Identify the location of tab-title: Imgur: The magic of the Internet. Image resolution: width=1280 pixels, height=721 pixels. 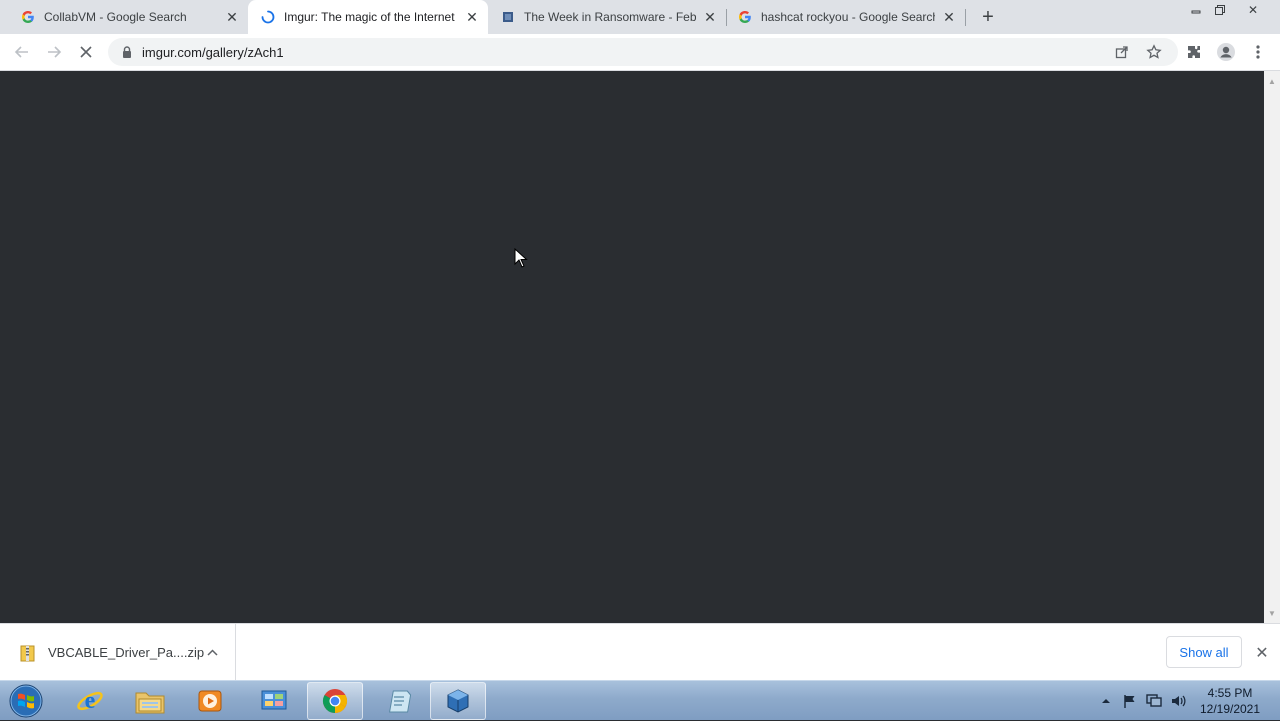
(369, 17).